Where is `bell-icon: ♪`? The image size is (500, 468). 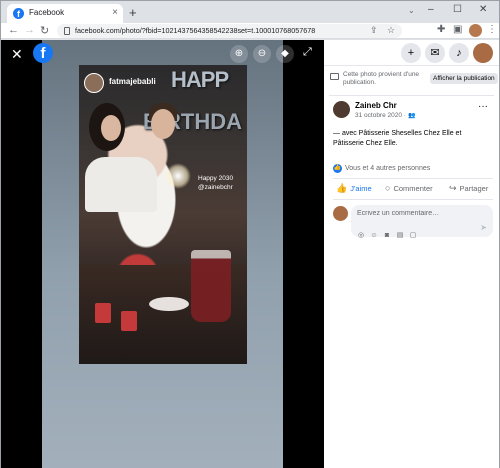
bell-icon: ♪ is located at coordinates (459, 53).